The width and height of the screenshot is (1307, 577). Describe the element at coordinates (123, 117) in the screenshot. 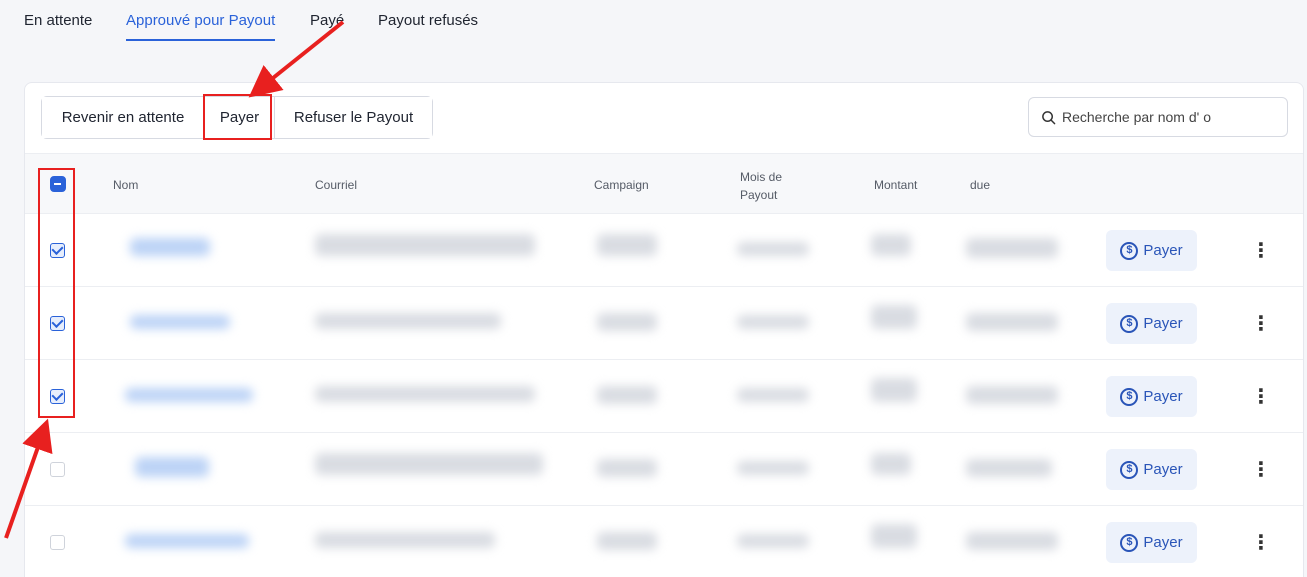

I see `revert-pending-button: Revenir en attente` at that location.